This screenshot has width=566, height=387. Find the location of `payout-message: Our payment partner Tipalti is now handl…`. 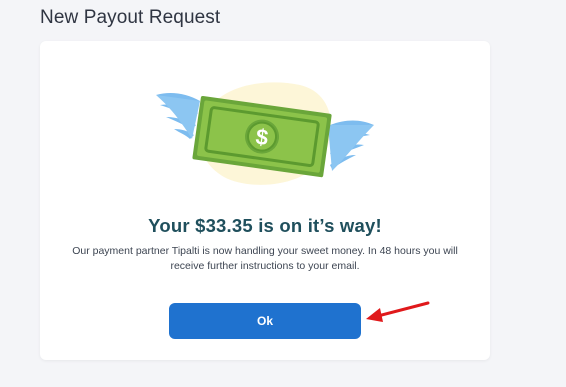

payout-message: Our payment partner Tipalti is now handl… is located at coordinates (265, 258).